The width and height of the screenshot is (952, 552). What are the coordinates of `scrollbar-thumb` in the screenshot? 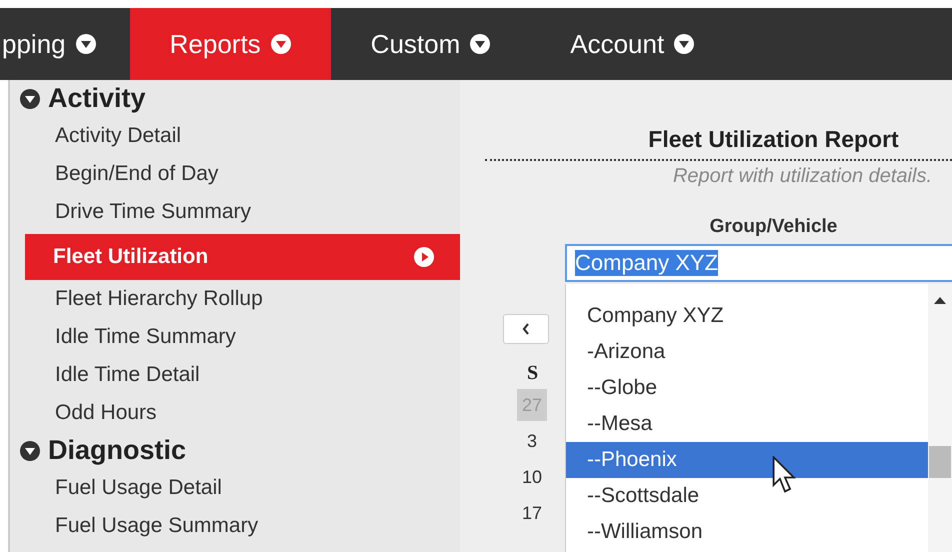 It's located at (940, 462).